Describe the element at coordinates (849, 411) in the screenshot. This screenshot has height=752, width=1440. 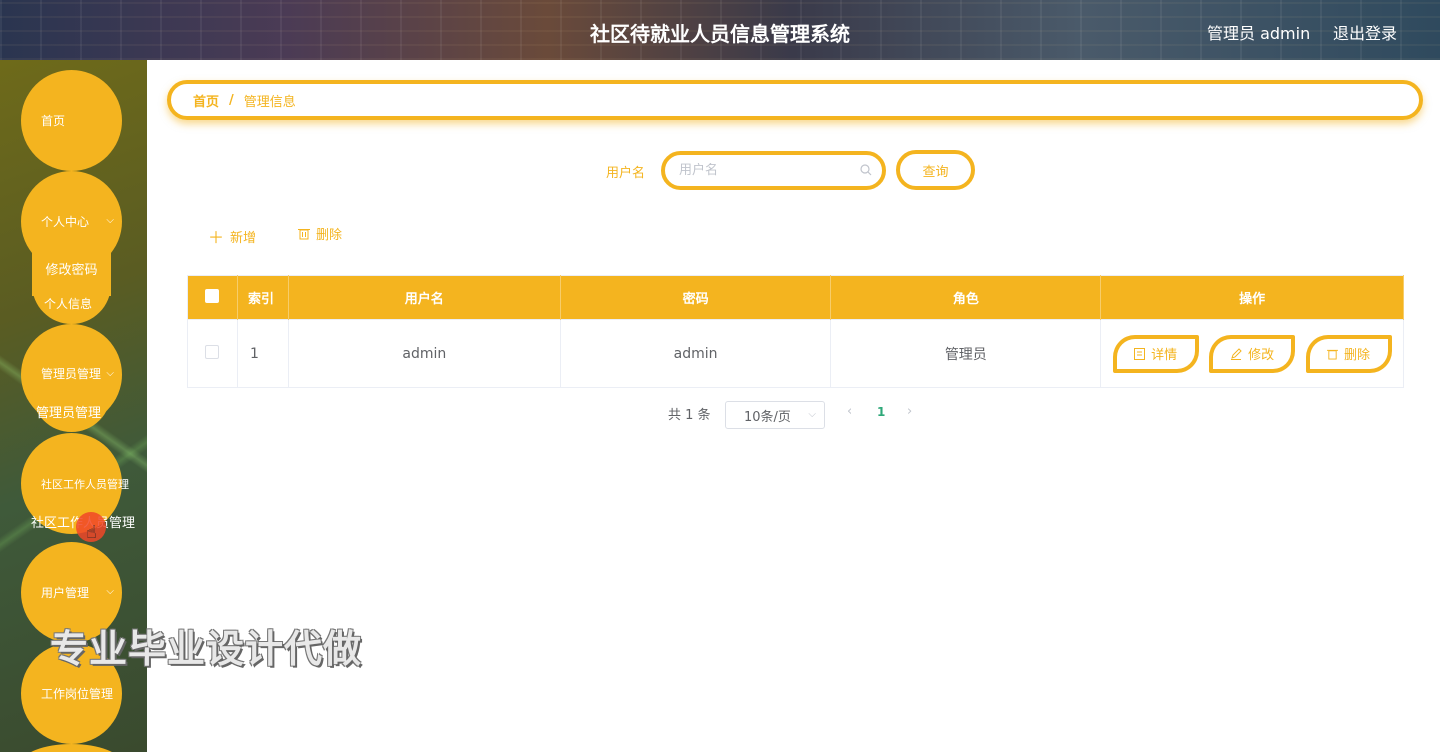
I see `prev-page-button: ‹` at that location.